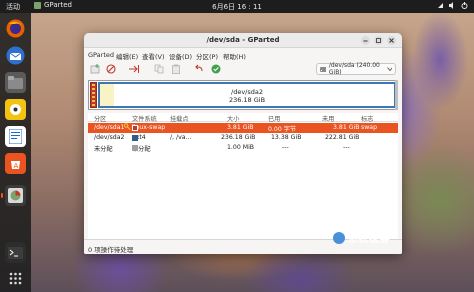 The image size is (474, 292). Describe the element at coordinates (328, 118) in the screenshot. I see `column-header-unused: 未用` at that location.